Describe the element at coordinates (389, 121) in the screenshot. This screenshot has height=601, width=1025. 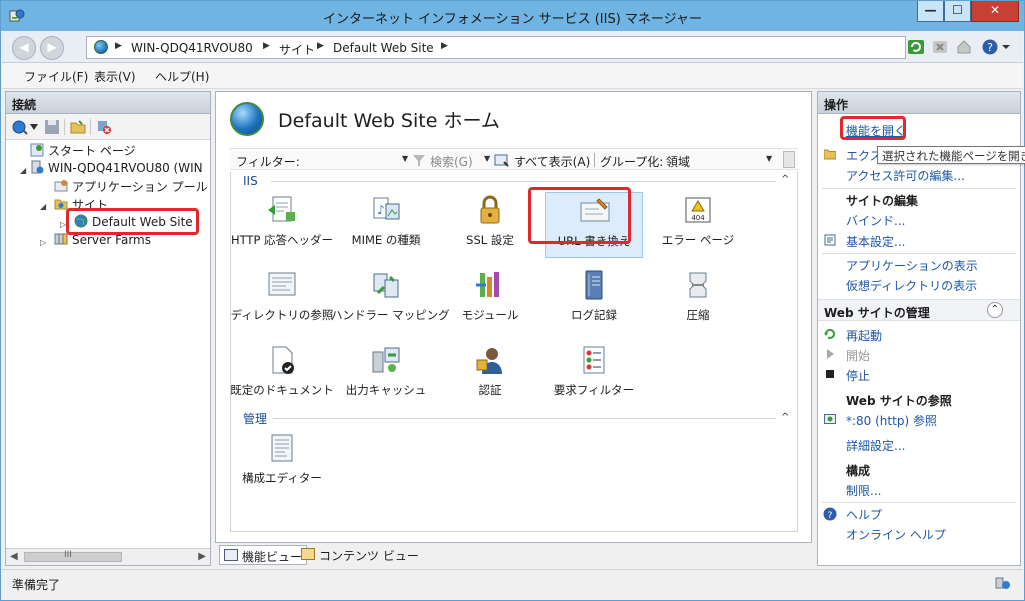
I see `page-title: Default Web Site ホーム` at that location.